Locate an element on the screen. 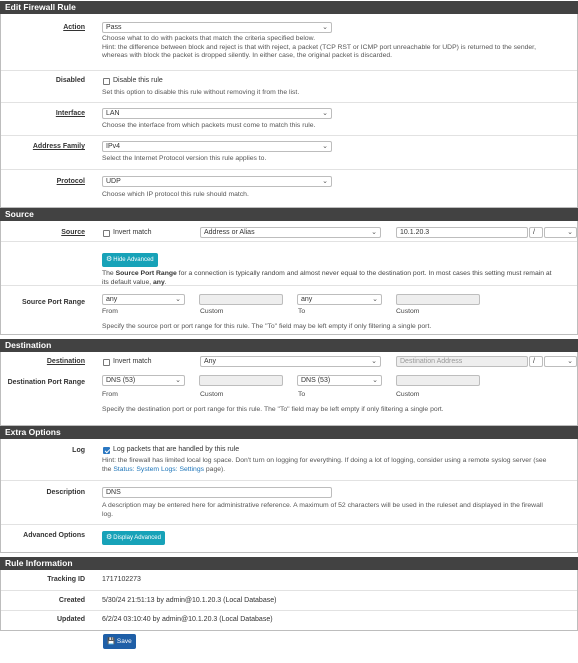 This screenshot has height=663, width=578. save-label: Save is located at coordinates (124, 641).